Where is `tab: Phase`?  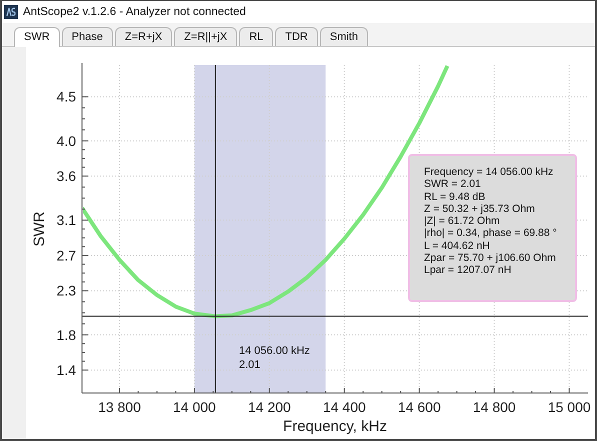
tab: Phase is located at coordinates (87, 36).